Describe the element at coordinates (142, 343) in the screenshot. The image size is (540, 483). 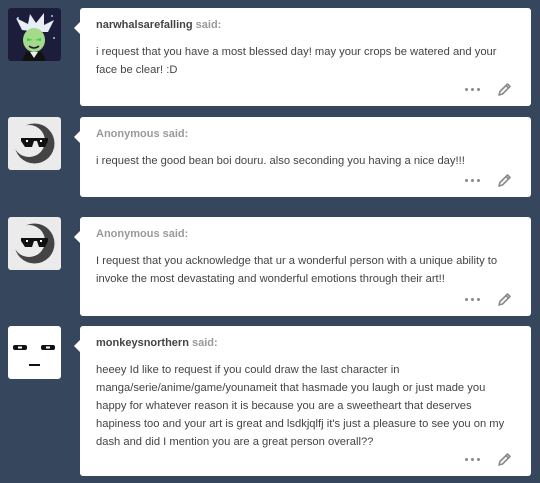
I see `asker-name: monkeysnorthern` at that location.